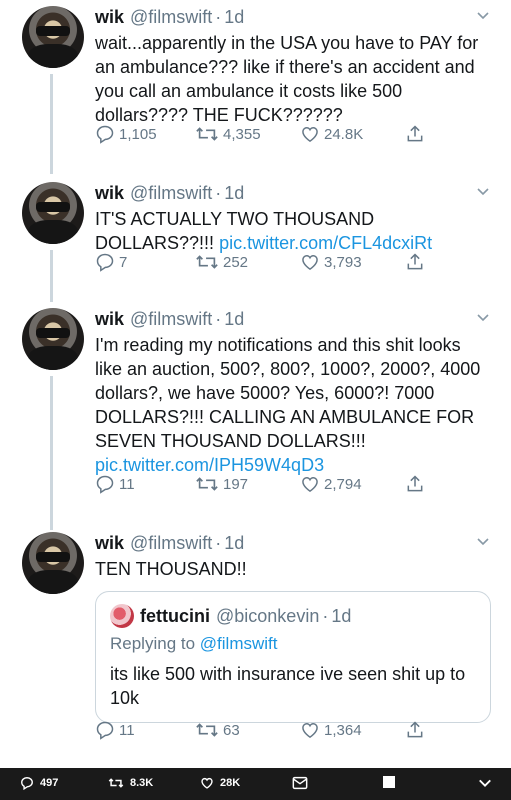 This screenshot has height=800, width=511. I want to click on like-button: 24.8K, so click(331, 134).